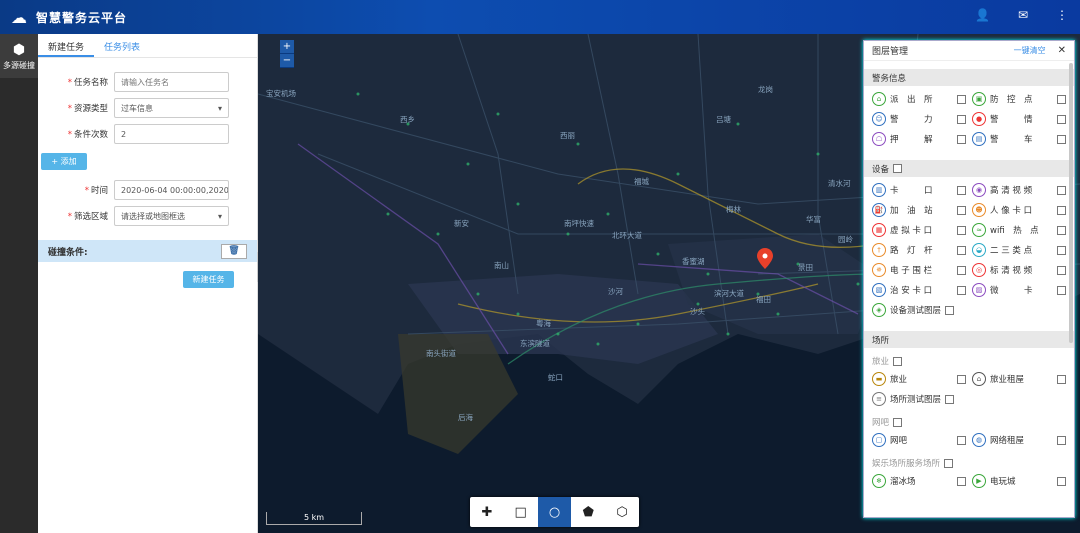  Describe the element at coordinates (171, 108) in the screenshot. I see `resource-type-select: 过车信息 ▾` at that location.